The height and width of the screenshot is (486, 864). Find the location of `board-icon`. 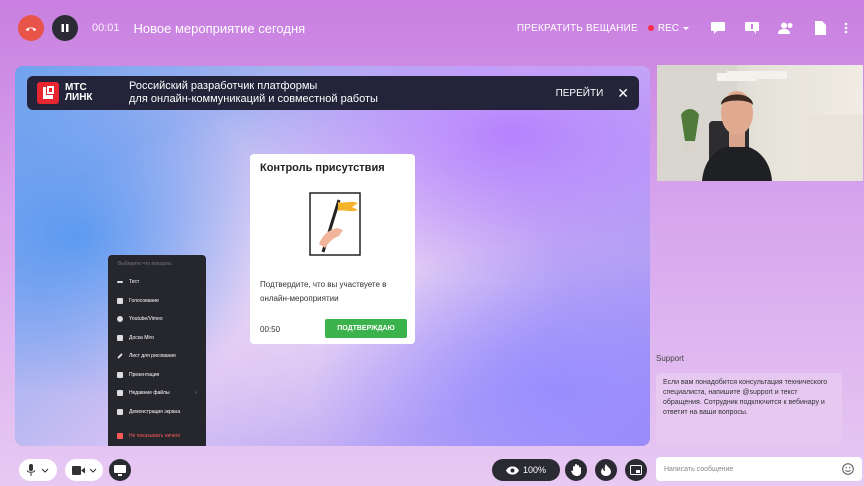

board-icon is located at coordinates (120, 337).